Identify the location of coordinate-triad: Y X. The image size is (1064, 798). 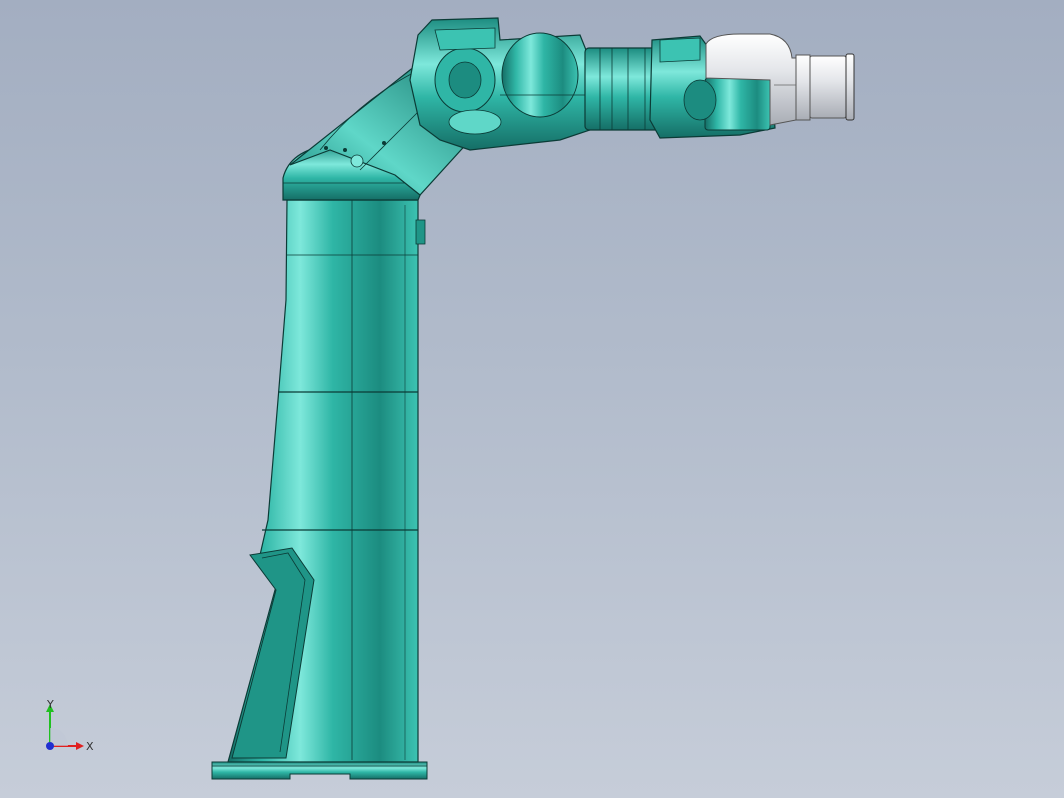
(70, 725).